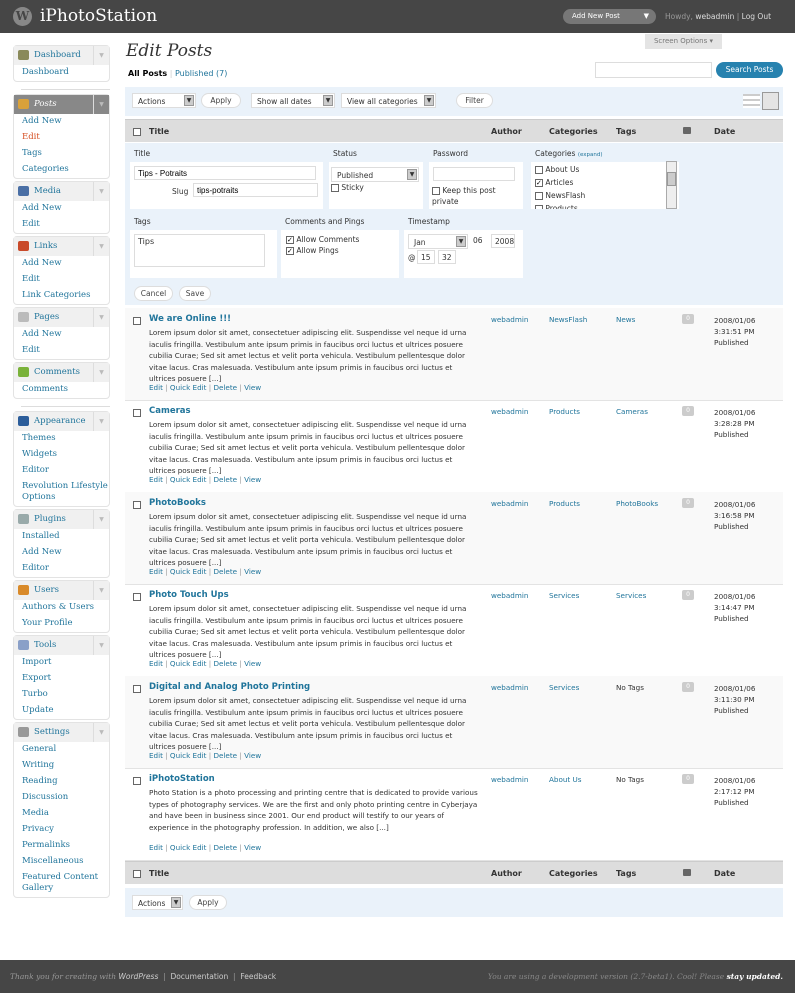  What do you see at coordinates (61, 862) in the screenshot?
I see `submenu-miscellaneous: Miscellaneous` at bounding box center [61, 862].